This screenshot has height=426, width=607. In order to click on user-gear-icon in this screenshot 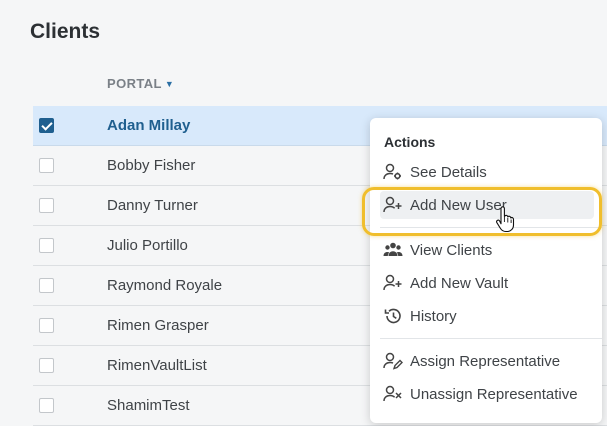, I will do `click(394, 172)`.